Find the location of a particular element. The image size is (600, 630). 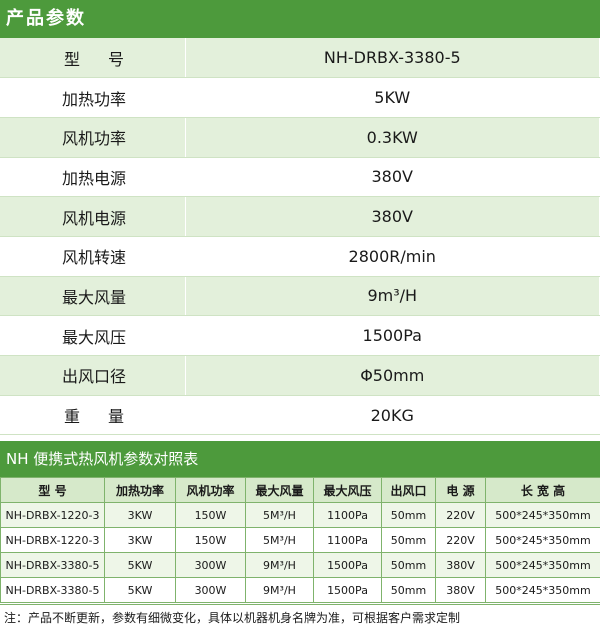

column-header-max-airflow: 最大风量 is located at coordinates (279, 490).